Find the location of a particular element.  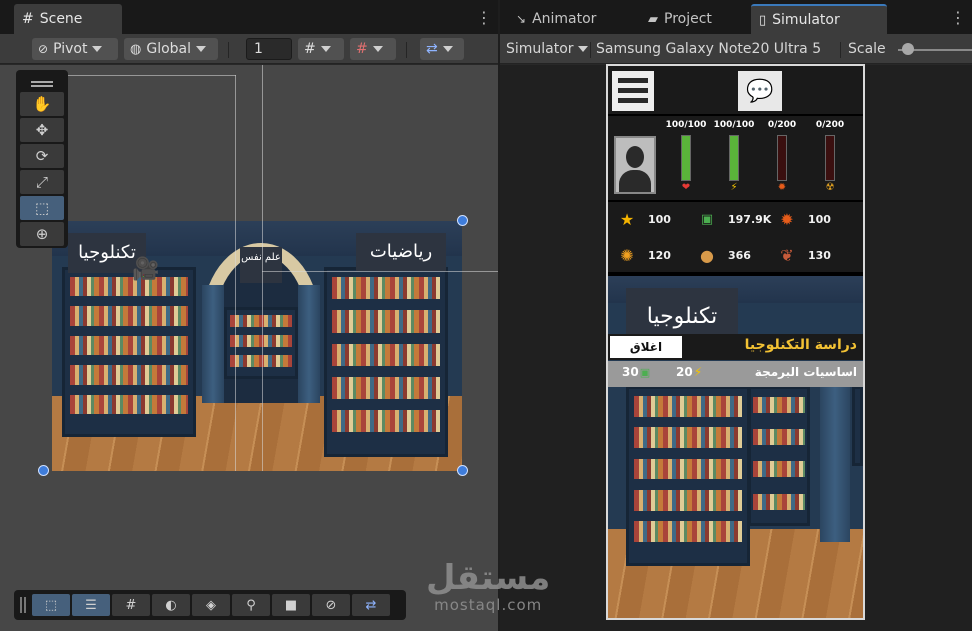

increment-snap-dropdown: # is located at coordinates (373, 49).